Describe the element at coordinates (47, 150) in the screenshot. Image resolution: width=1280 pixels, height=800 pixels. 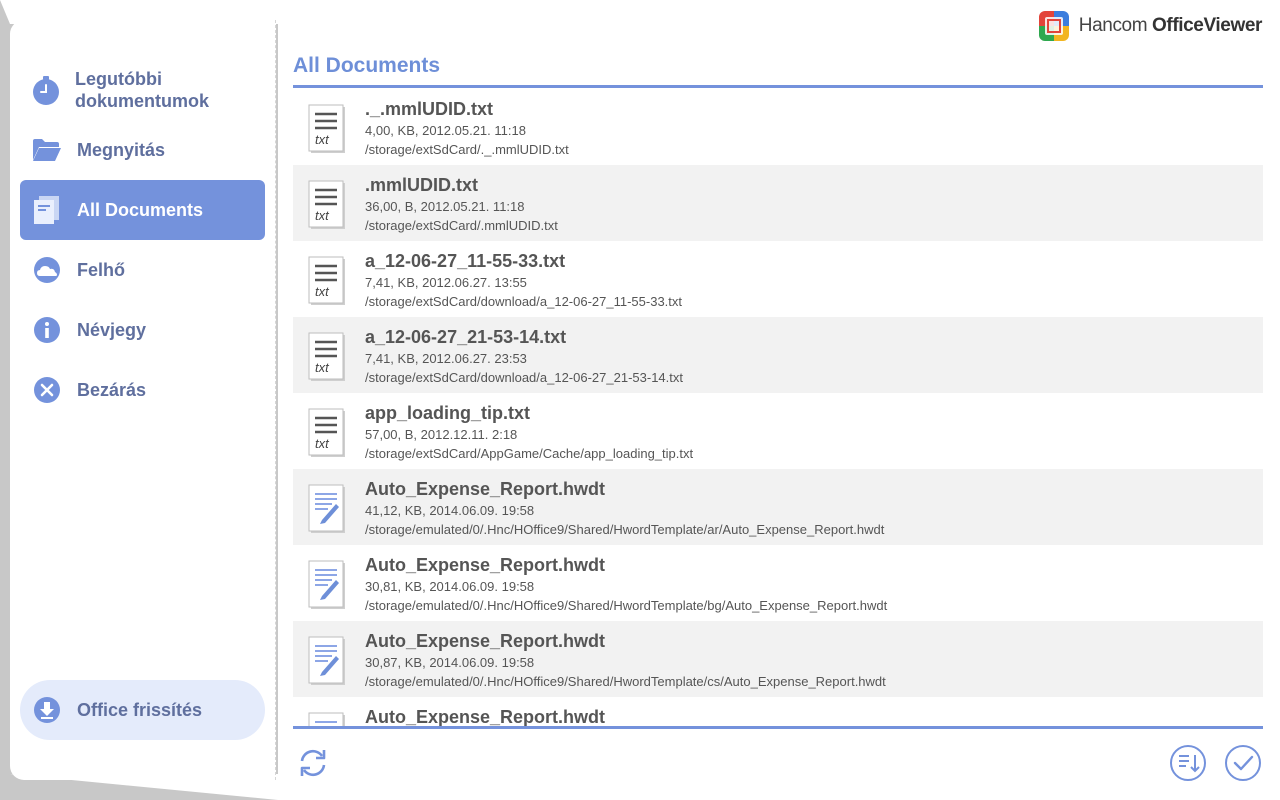
I see `folder-open-icon` at that location.